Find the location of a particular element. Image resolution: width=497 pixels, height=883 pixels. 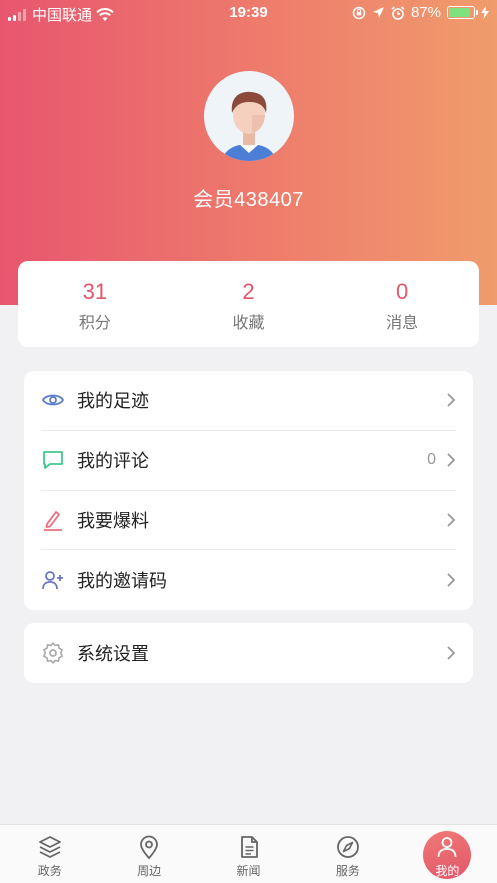

username: 会员438407 is located at coordinates (248, 200).